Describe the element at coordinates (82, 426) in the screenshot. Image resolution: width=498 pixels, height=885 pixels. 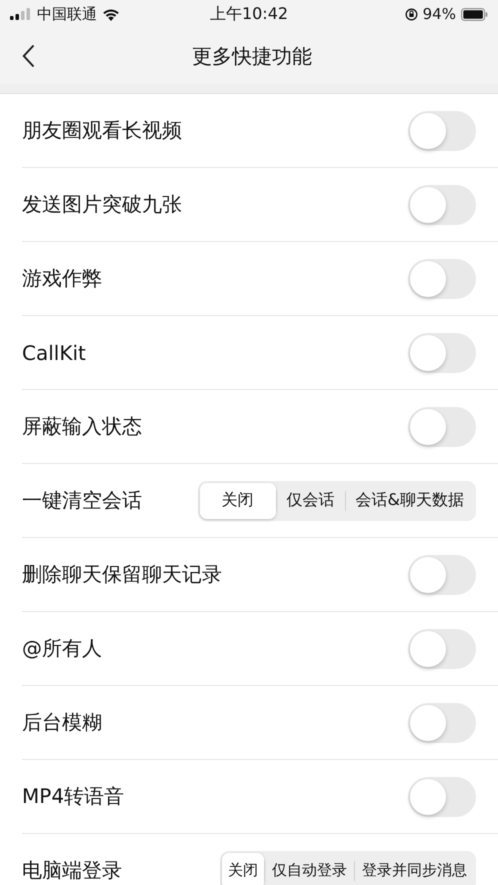
I see `setting-label: 屏蔽输入状态` at that location.